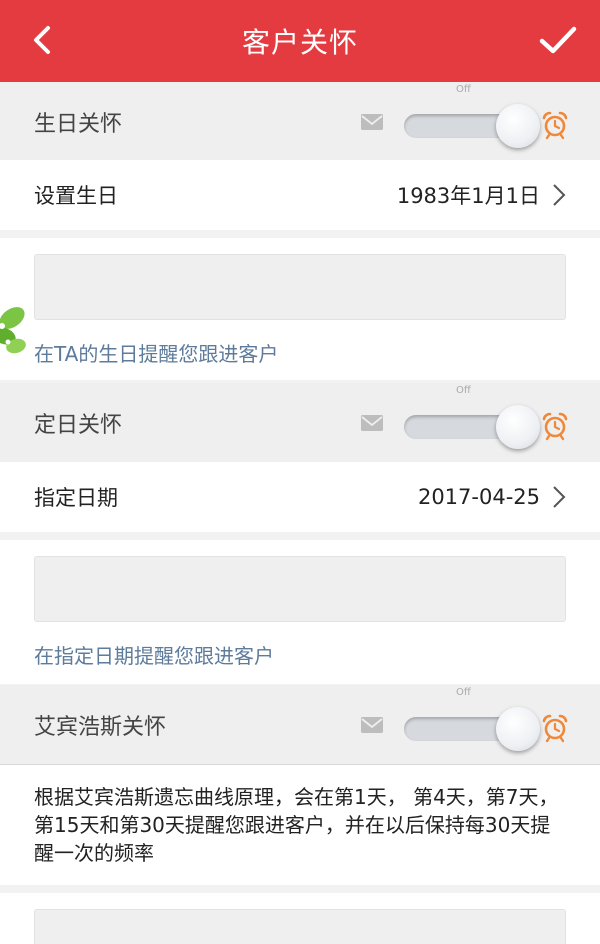 The image size is (600, 944). What do you see at coordinates (300, 725) in the screenshot?
I see `ebbinghaus-care-header: 艾宾浩斯关怀 Off` at bounding box center [300, 725].